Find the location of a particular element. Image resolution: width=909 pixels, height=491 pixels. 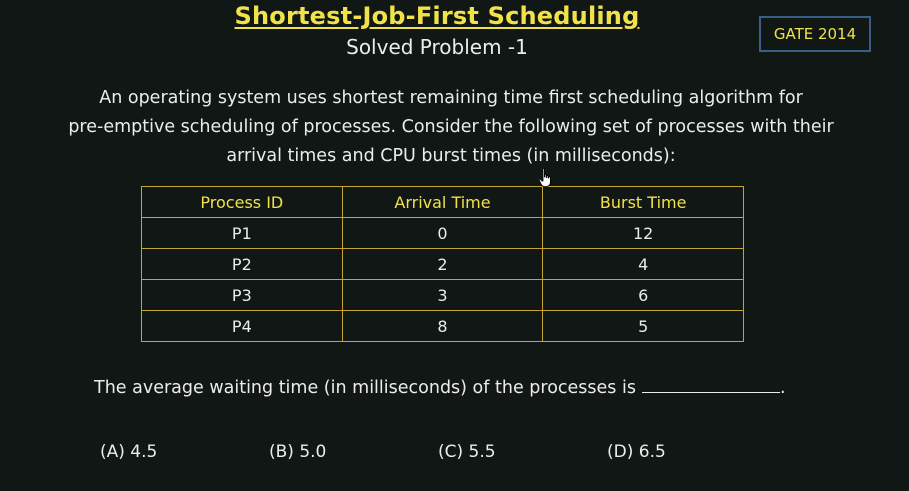

page-subtitle: Solved Problem -1 is located at coordinates (437, 47).